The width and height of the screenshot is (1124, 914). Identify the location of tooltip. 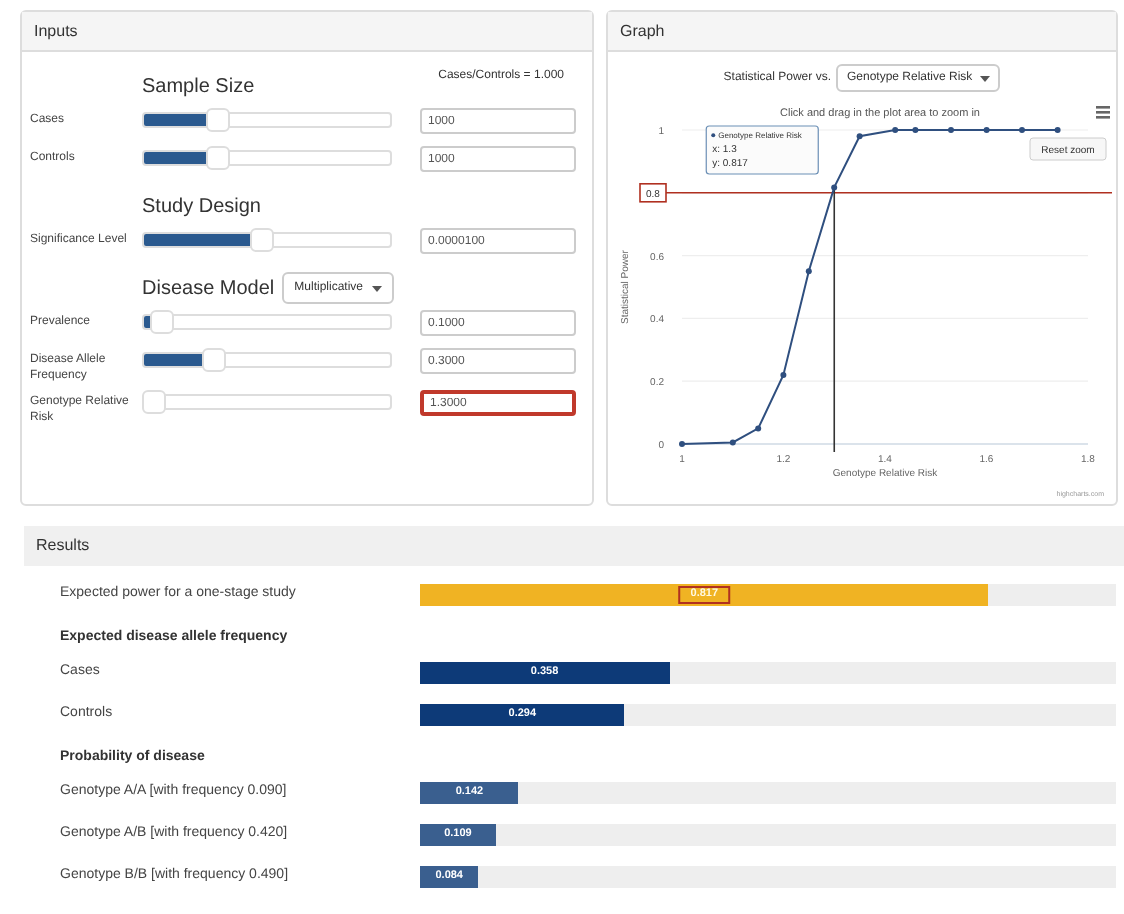
(762, 150).